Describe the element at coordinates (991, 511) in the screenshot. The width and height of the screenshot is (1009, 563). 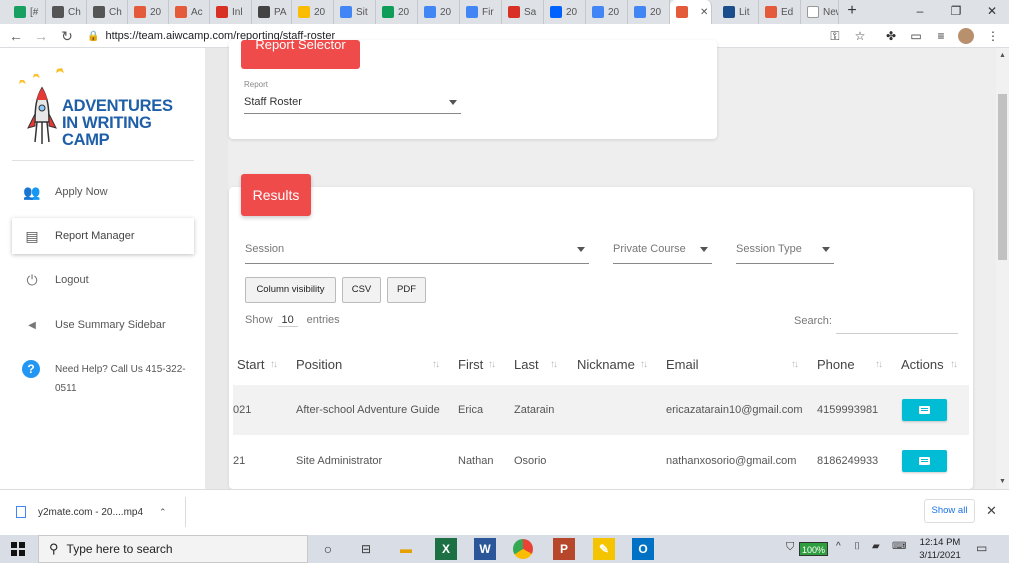
I see `close-icon: ✕` at that location.